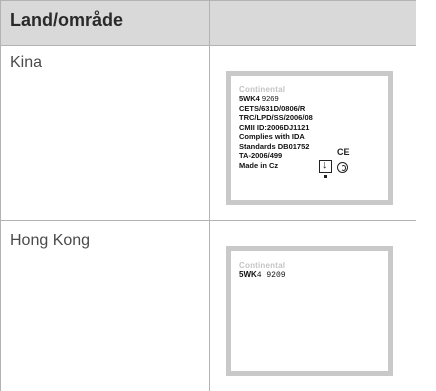  I want to click on label-line: TRC/LPD/SS/2006/08, so click(276, 117).